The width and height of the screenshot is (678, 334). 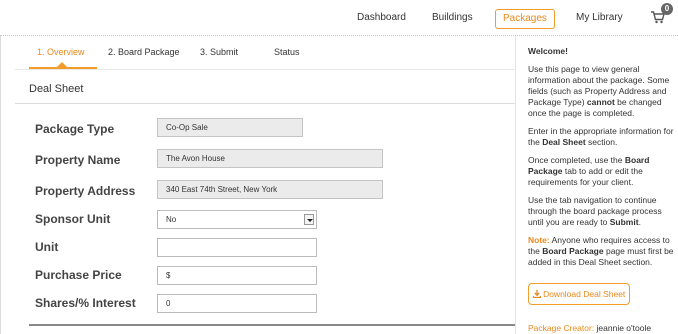 I want to click on tab-board-package: 2. Board Package, so click(x=144, y=52).